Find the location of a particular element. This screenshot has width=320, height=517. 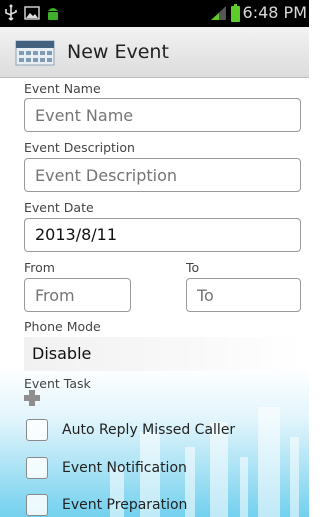

to-input is located at coordinates (243, 295).